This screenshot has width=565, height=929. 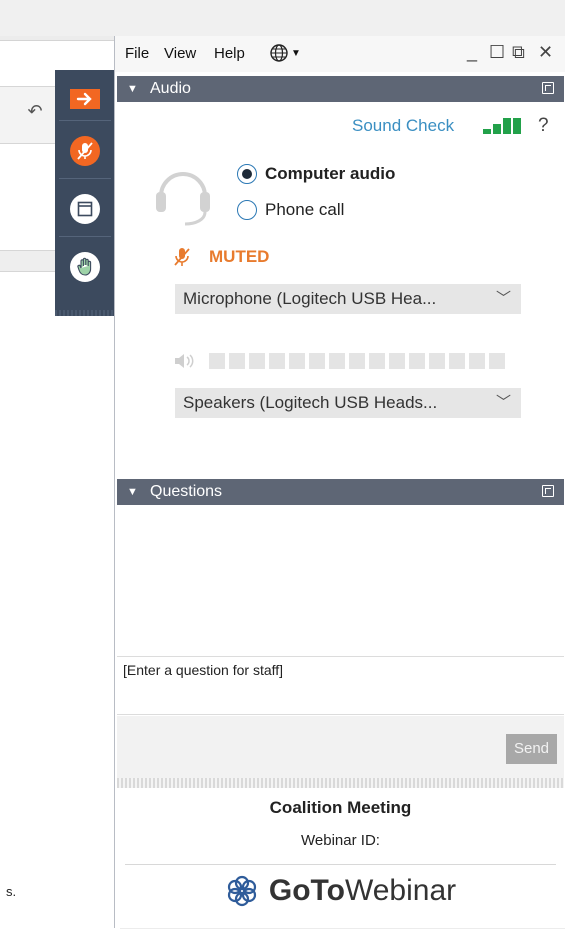 I want to click on brand-webinar: Webinar, so click(x=400, y=890).